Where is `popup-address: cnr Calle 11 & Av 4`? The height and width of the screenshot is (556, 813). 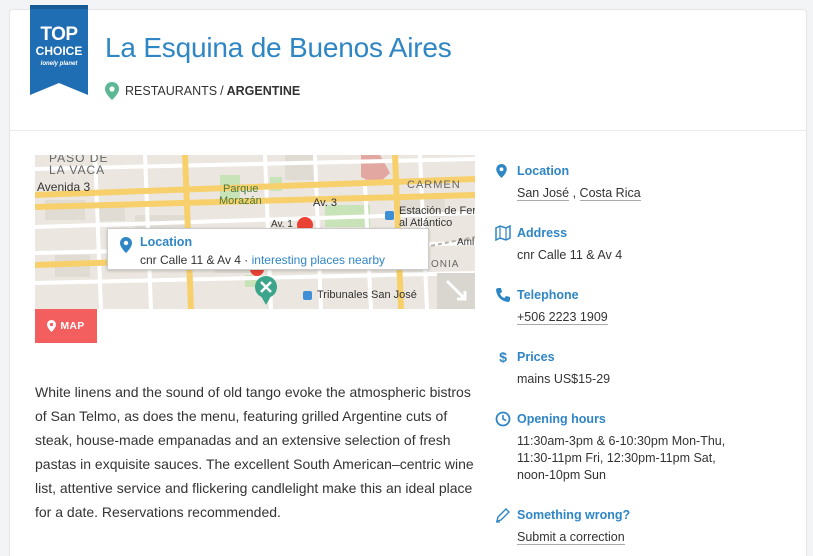
popup-address: cnr Calle 11 & Av 4 is located at coordinates (190, 260).